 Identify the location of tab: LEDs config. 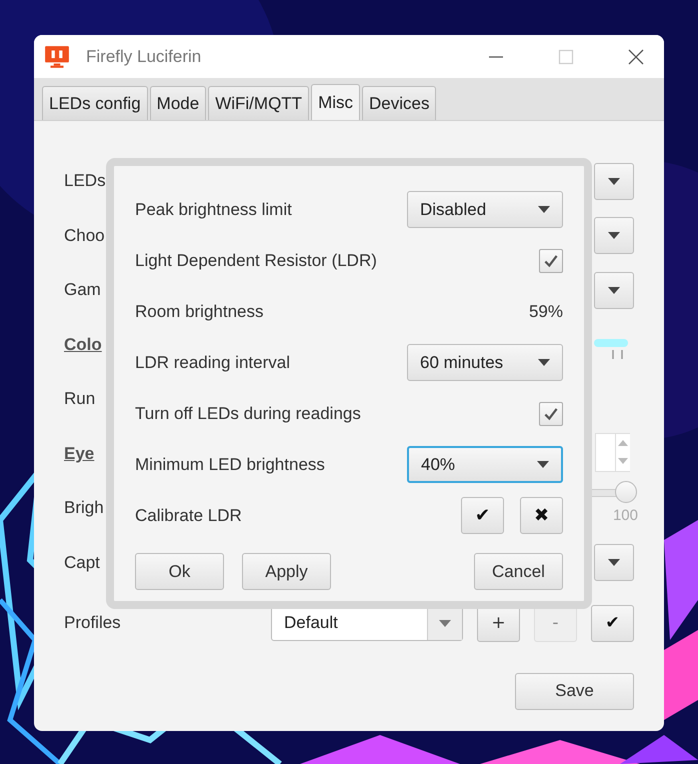
(95, 103).